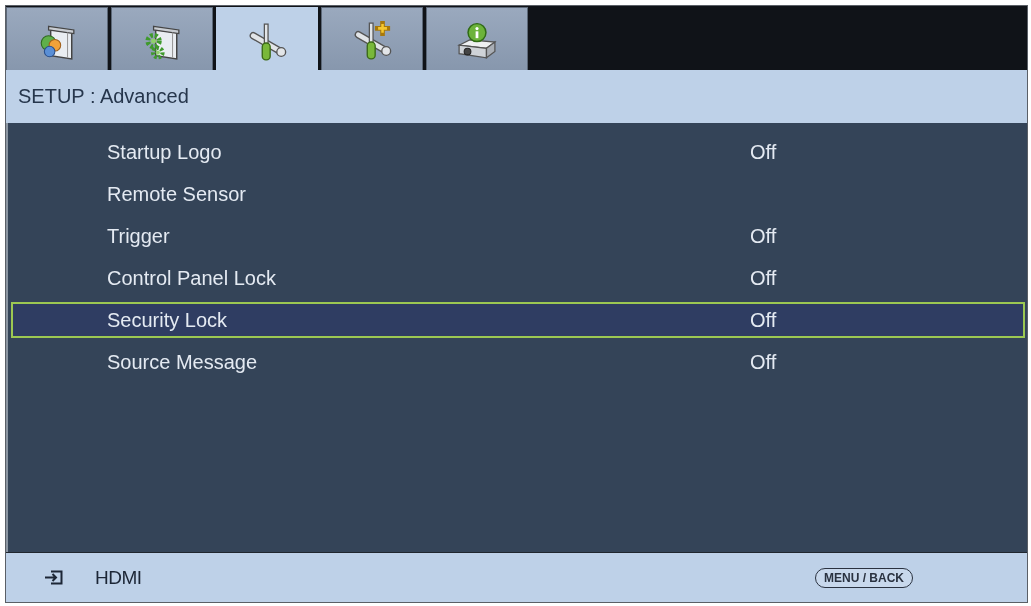 The height and width of the screenshot is (606, 1031). Describe the element at coordinates (372, 41) in the screenshot. I see `screwdriver-wrench-plus-icon` at that location.